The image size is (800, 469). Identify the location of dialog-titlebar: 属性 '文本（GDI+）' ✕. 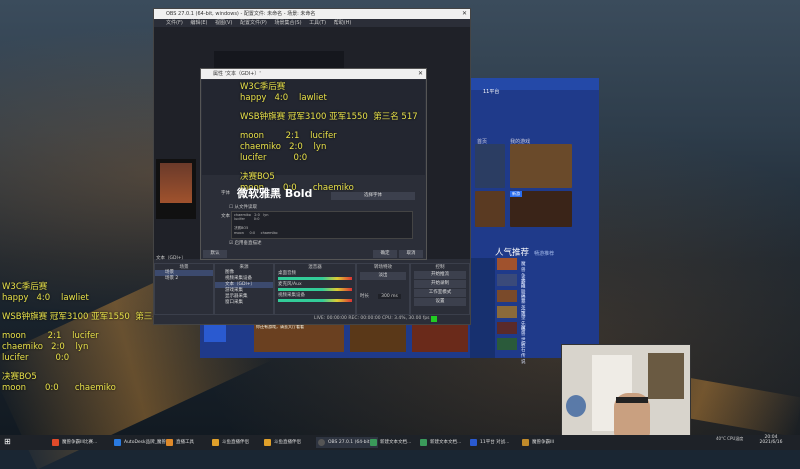
(313, 74).